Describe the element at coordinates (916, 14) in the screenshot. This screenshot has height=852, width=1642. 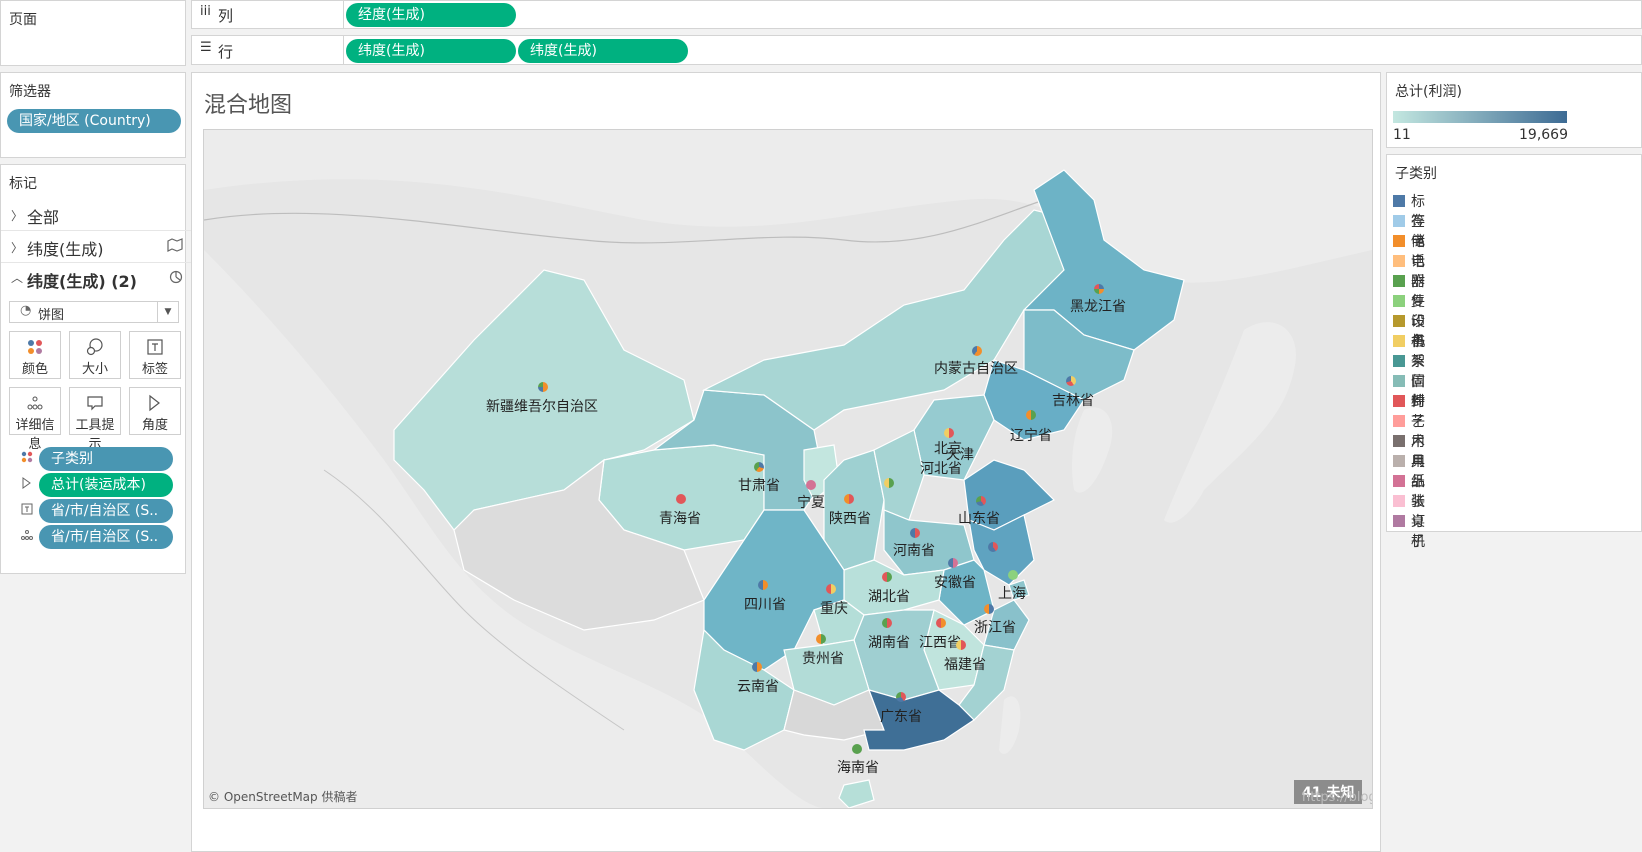
I see `columns-shelf: iii 列 经度(生成)` at that location.